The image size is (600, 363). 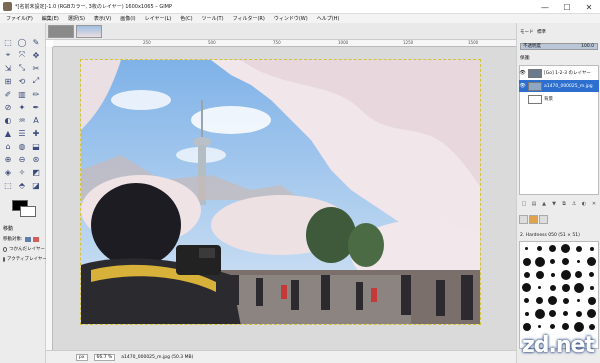 I want to click on tool-icon: ◩, so click(x=36, y=172).